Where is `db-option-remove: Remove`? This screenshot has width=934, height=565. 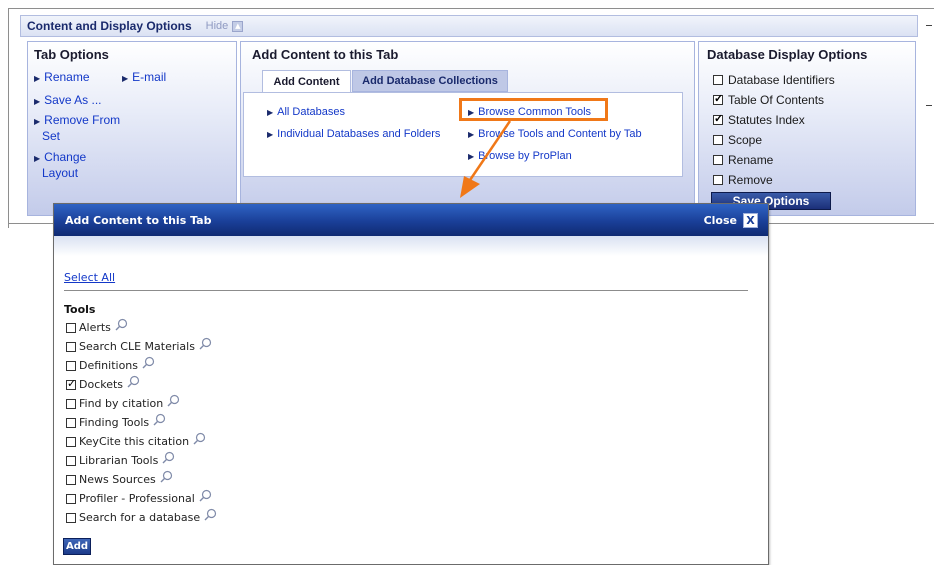
db-option-remove: Remove is located at coordinates (743, 180).